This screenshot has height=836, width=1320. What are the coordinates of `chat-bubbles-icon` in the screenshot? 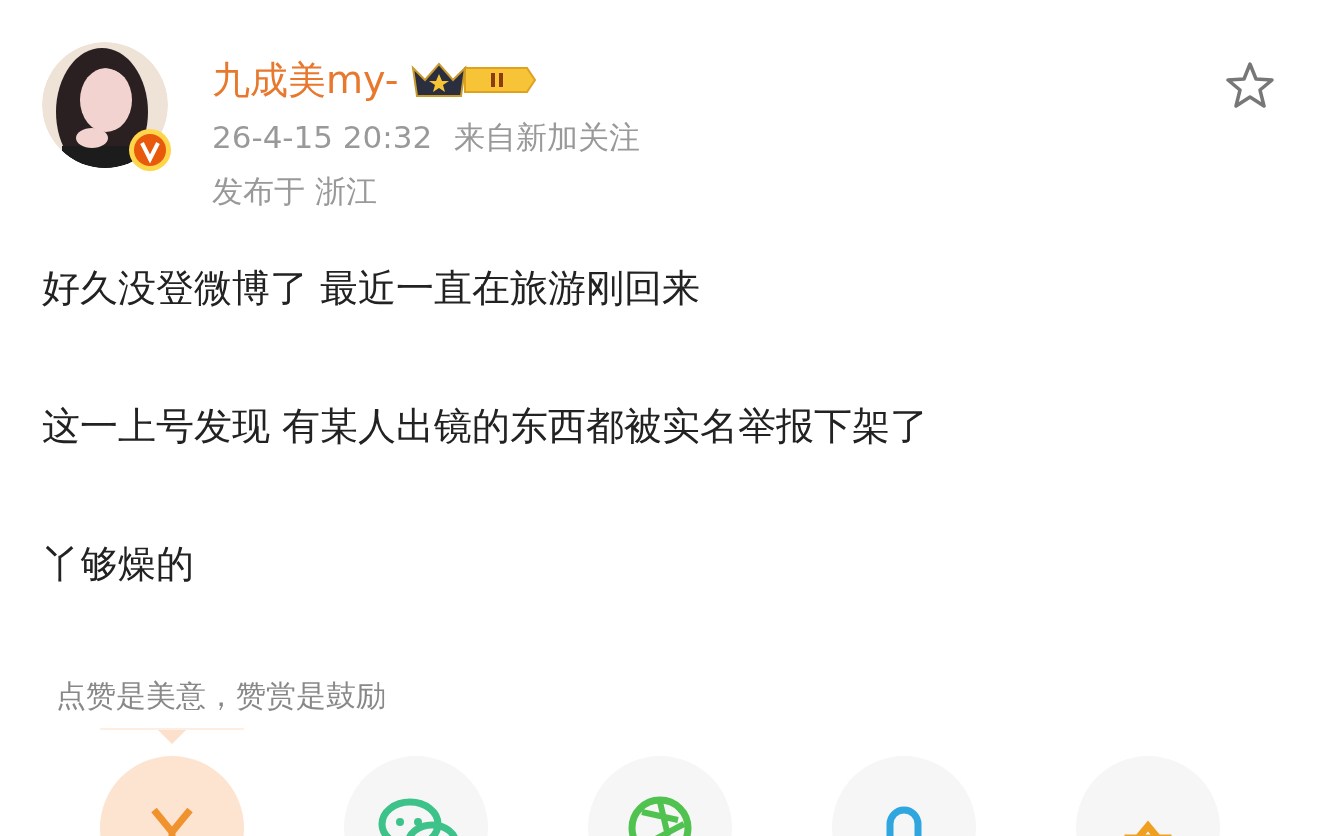 It's located at (419, 817).